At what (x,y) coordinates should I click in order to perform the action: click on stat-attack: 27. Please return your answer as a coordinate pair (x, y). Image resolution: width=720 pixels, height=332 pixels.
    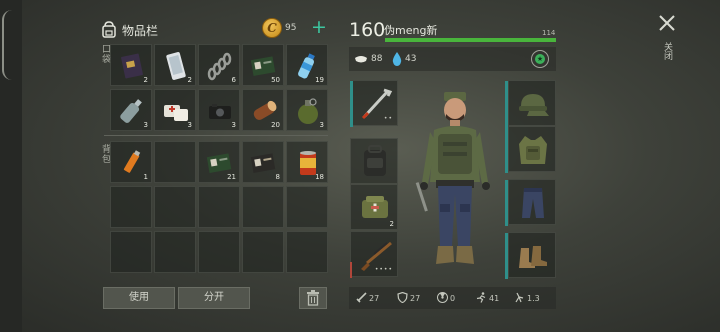
    Looking at the image, I should click on (367, 297).